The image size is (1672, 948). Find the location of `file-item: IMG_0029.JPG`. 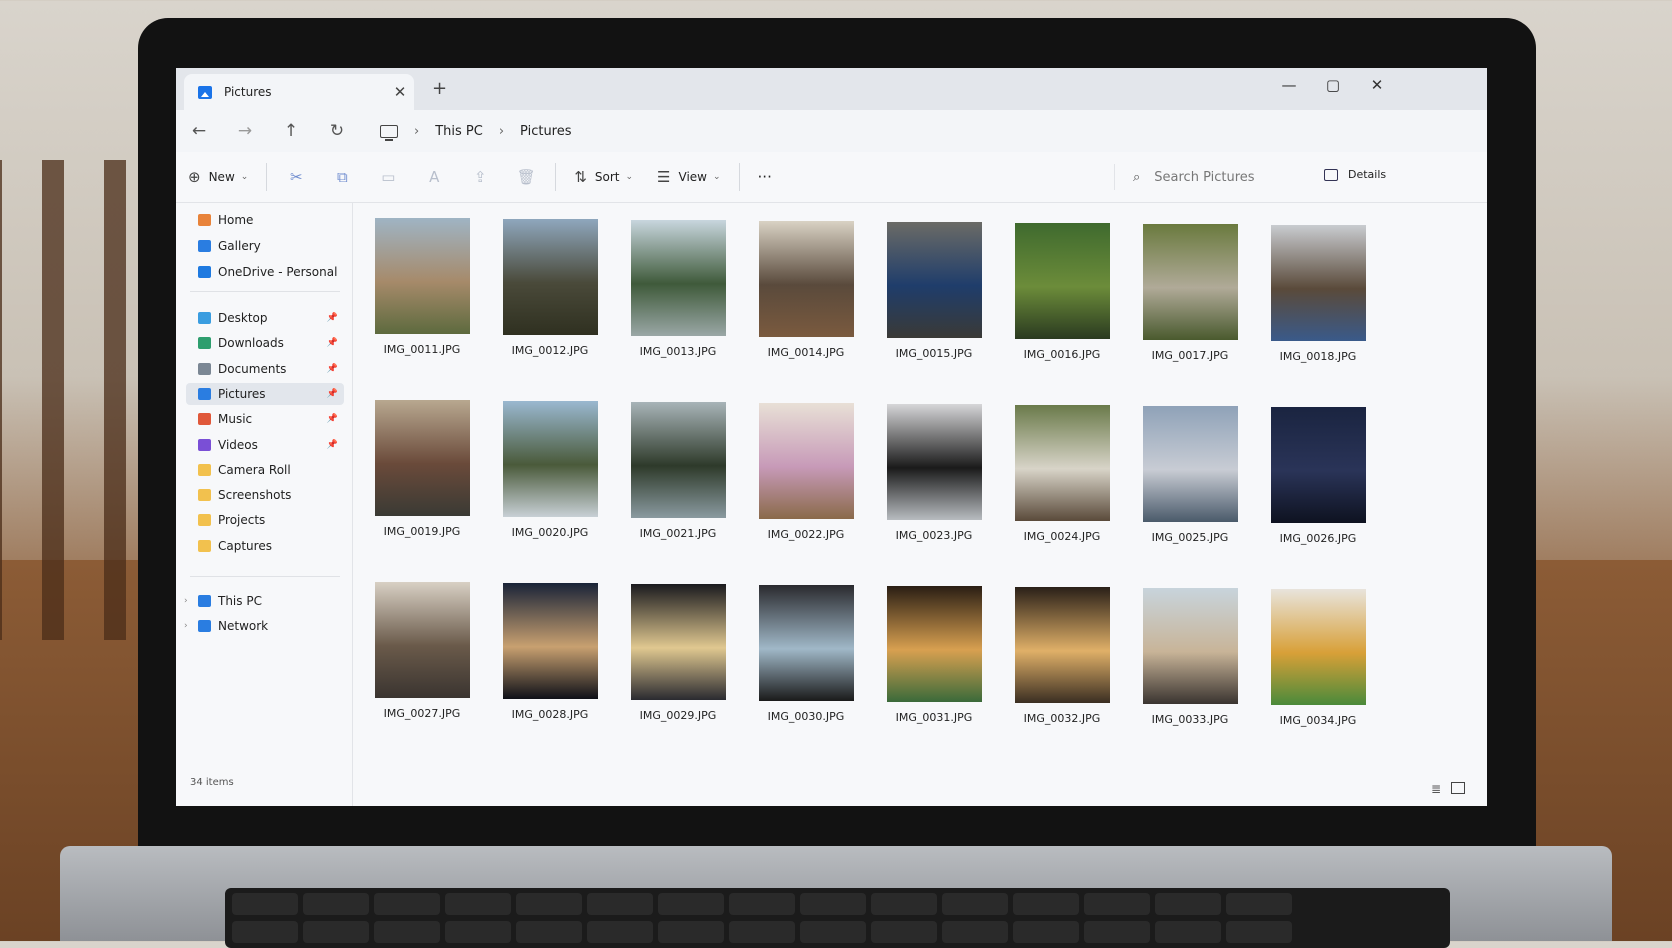

file-item: IMG_0029.JPG is located at coordinates (678, 669).